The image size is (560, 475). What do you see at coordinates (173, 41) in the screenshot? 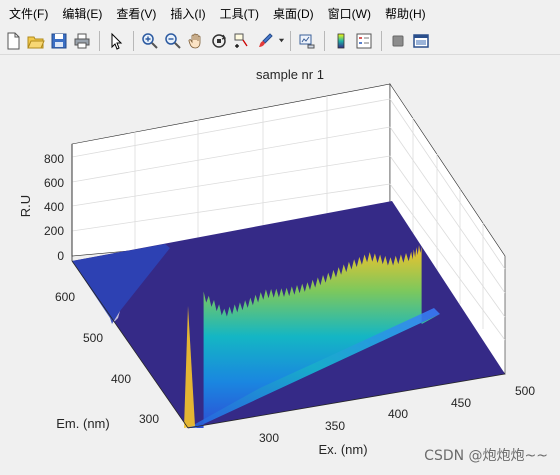
I see `zoom-out-icon` at bounding box center [173, 41].